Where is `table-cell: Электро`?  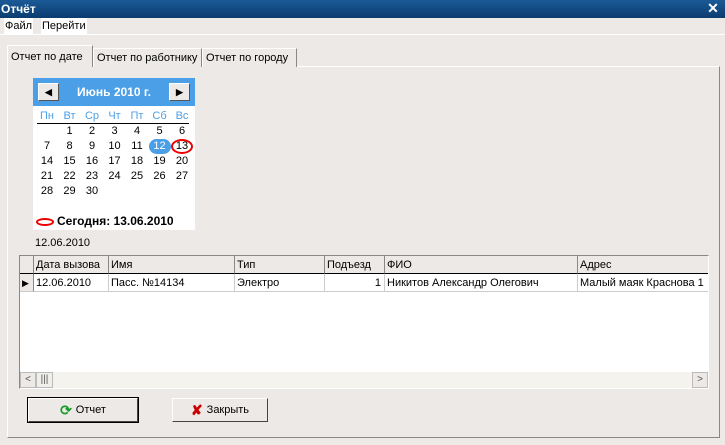 table-cell: Электро is located at coordinates (280, 283).